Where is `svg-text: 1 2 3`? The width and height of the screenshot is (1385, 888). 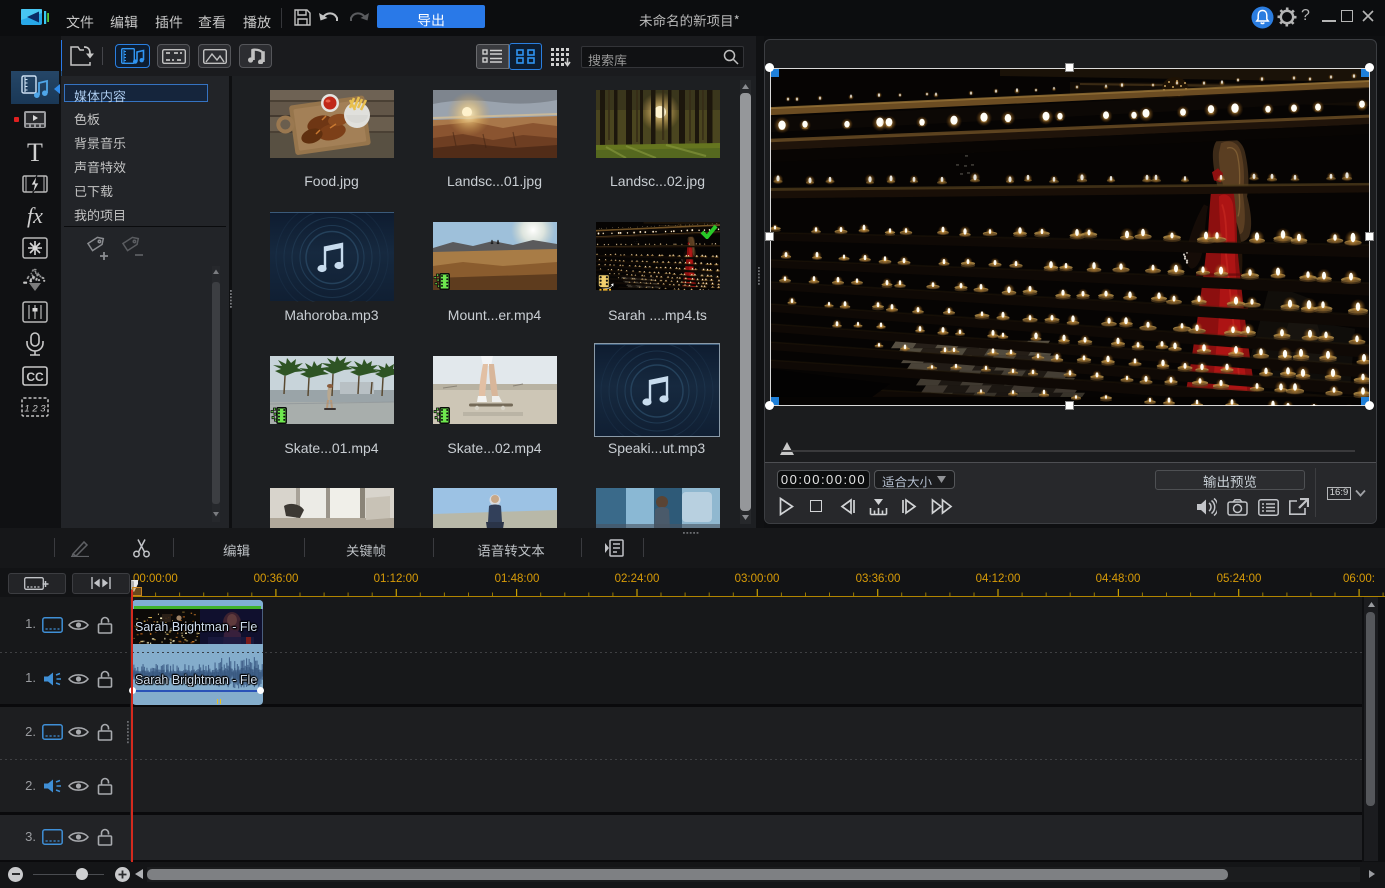 svg-text: 1 2 3 is located at coordinates (35, 409).